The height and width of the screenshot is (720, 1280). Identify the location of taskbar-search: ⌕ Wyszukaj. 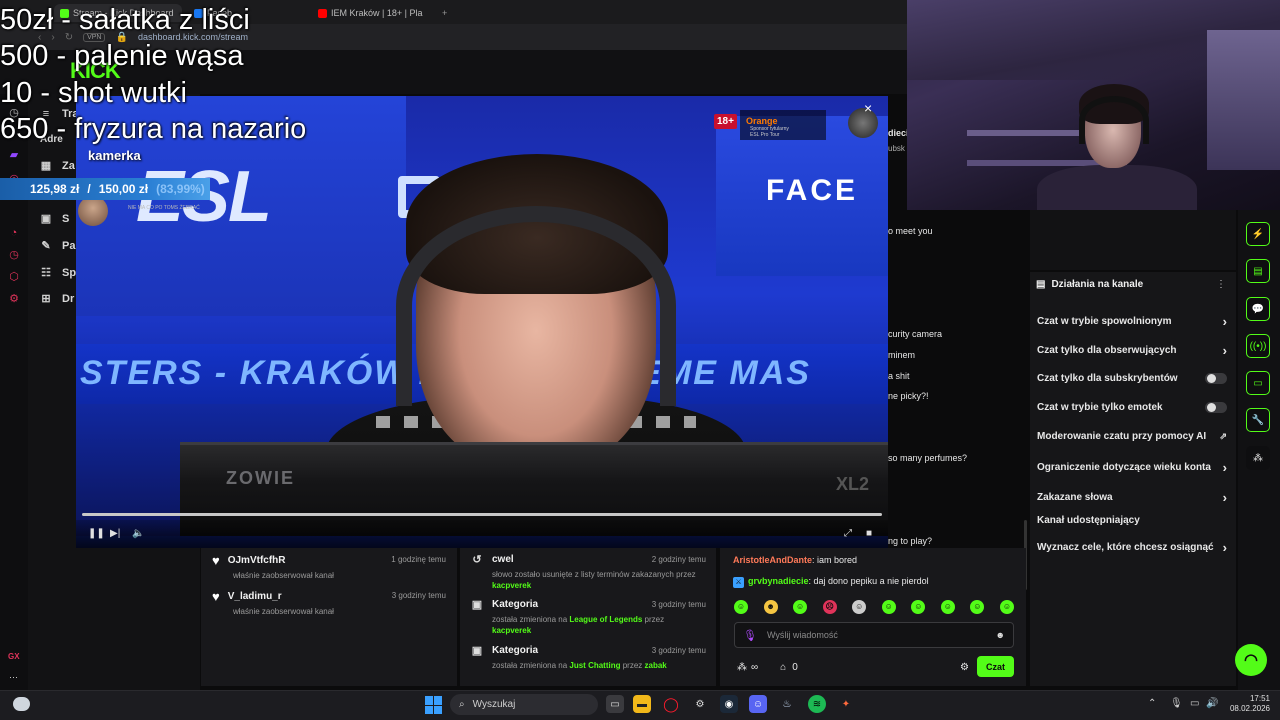
(524, 704).